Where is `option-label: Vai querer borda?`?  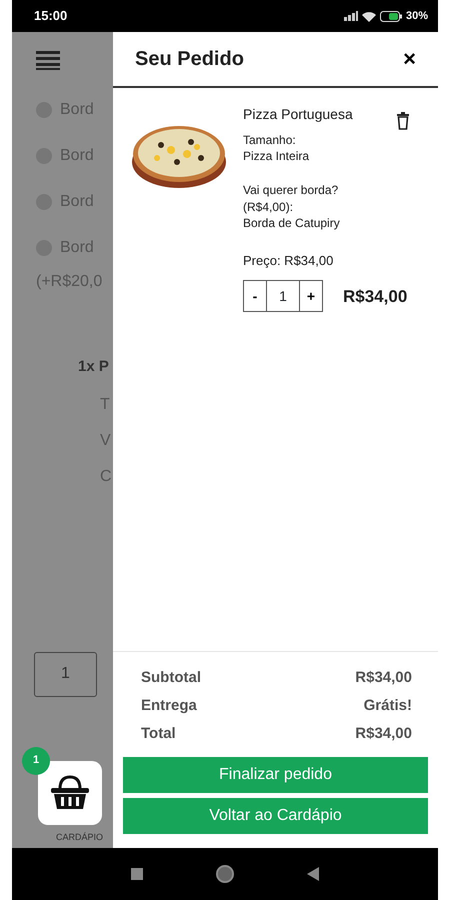 option-label: Vai querer borda? is located at coordinates (291, 190).